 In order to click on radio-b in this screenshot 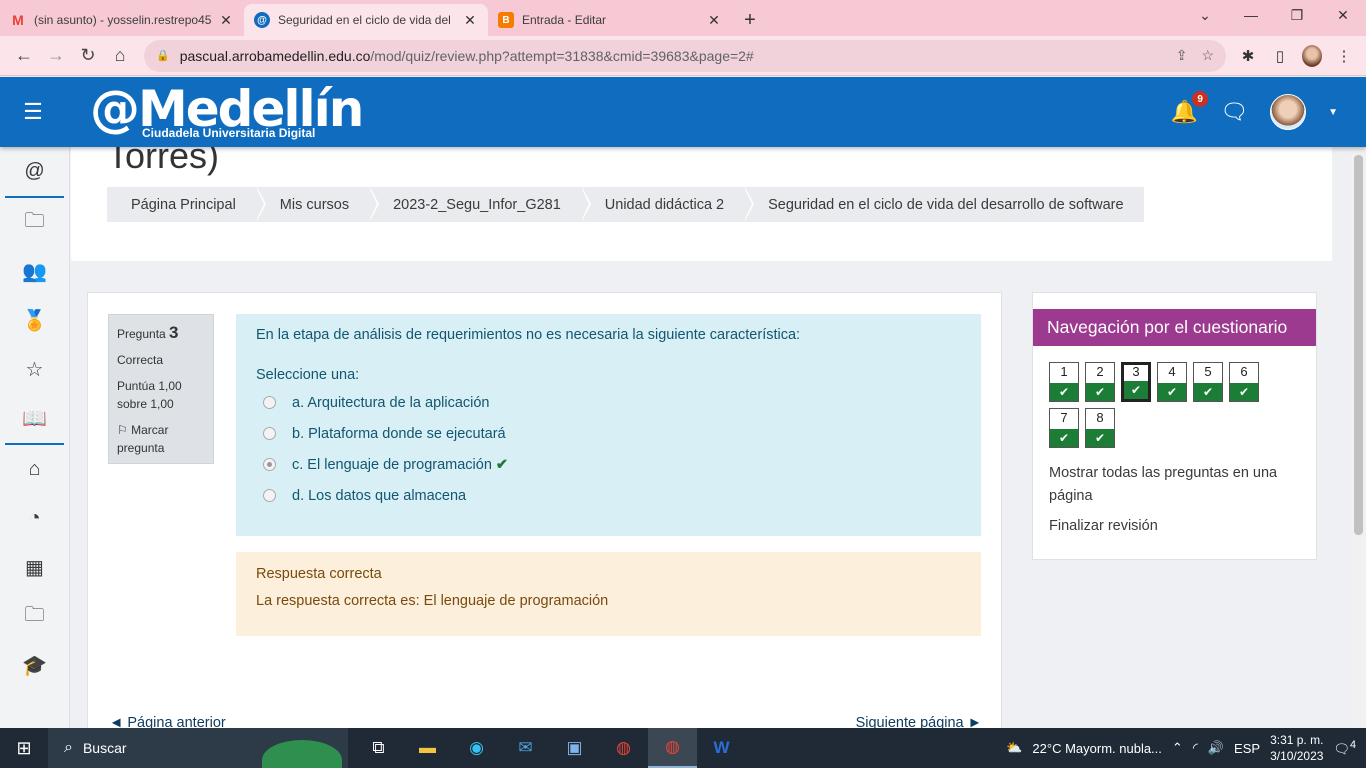, I will do `click(269, 433)`.